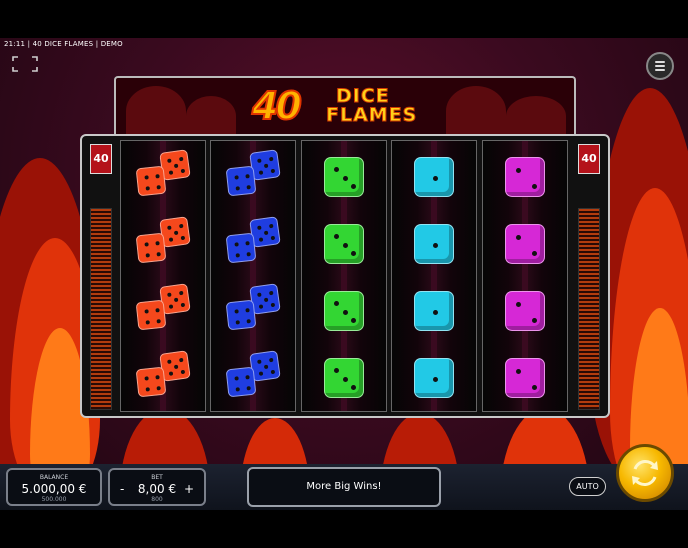 The width and height of the screenshot is (688, 548). What do you see at coordinates (63, 44) in the screenshot?
I see `status-text: 21:11 | 40 DICE FLAMES | DEMO` at bounding box center [63, 44].